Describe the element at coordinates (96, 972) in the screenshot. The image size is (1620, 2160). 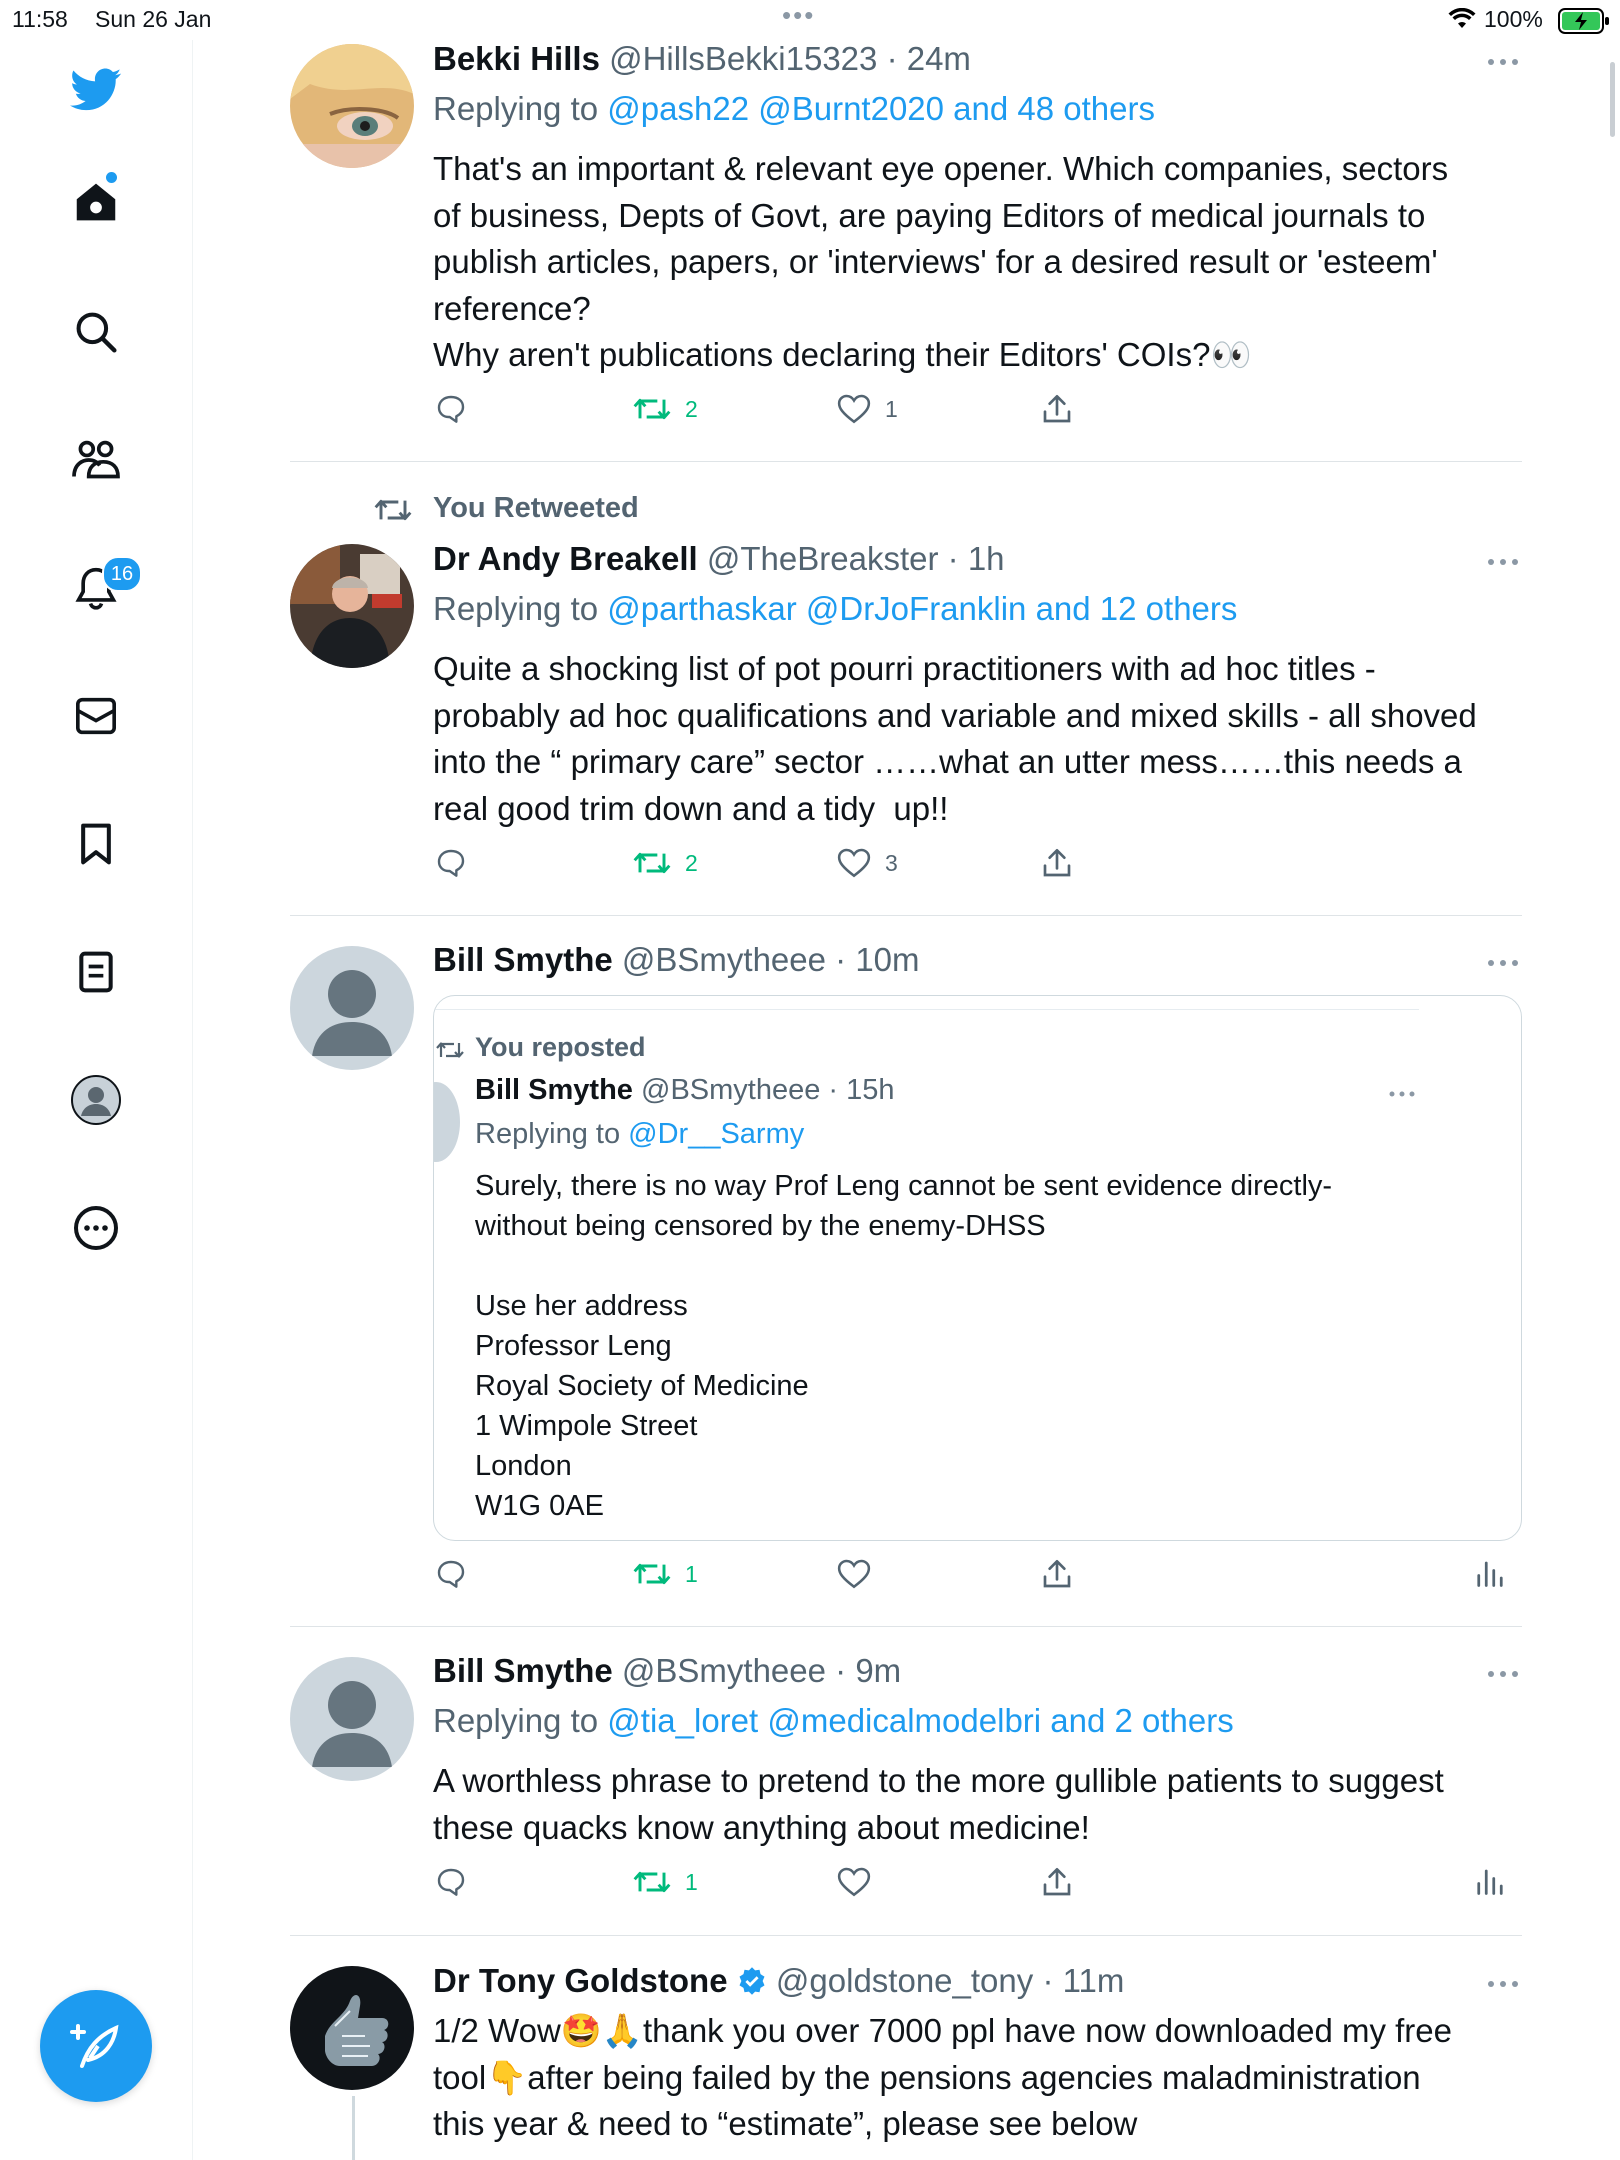
I see `lists-icon` at that location.